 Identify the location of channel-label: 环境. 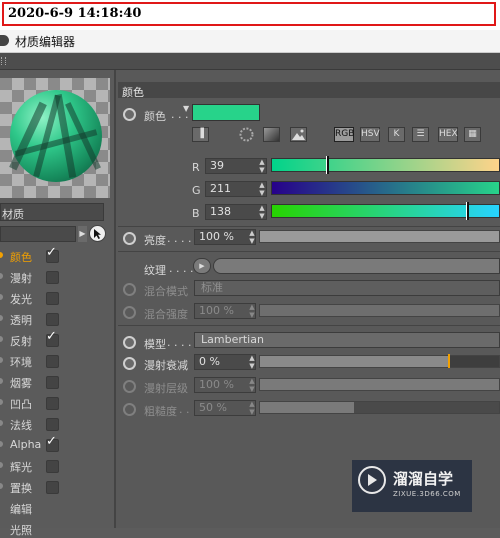
(21, 362).